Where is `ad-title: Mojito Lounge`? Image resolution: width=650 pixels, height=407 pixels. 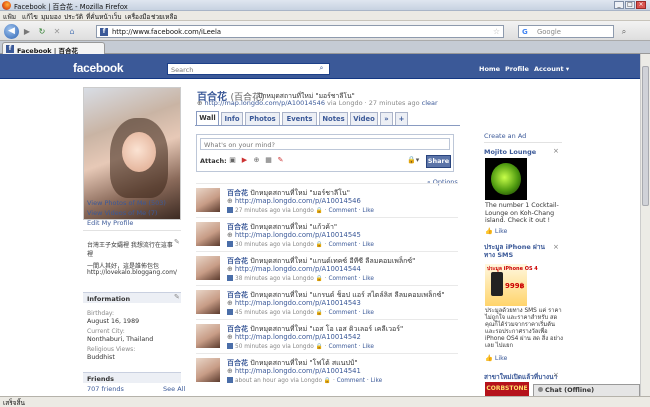
ad-title: Mojito Lounge is located at coordinates (510, 152).